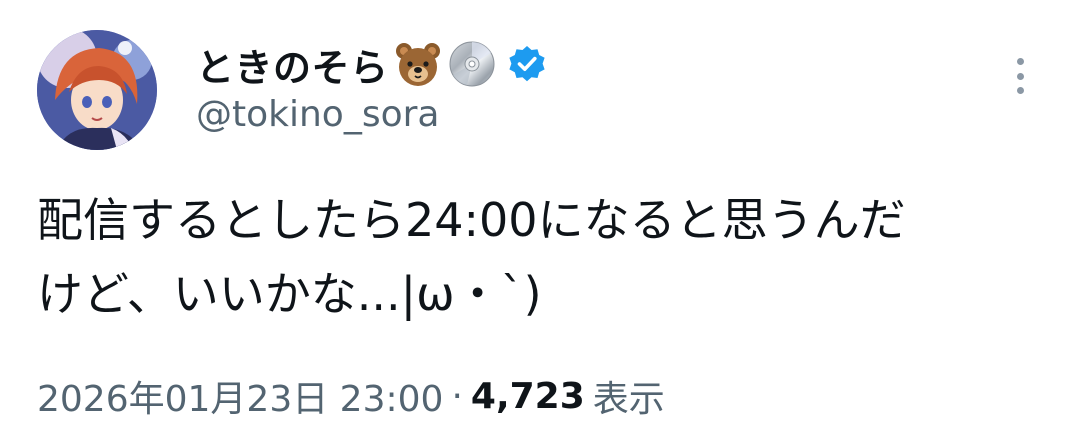 The width and height of the screenshot is (1080, 443). I want to click on views-label: 表示, so click(628, 399).